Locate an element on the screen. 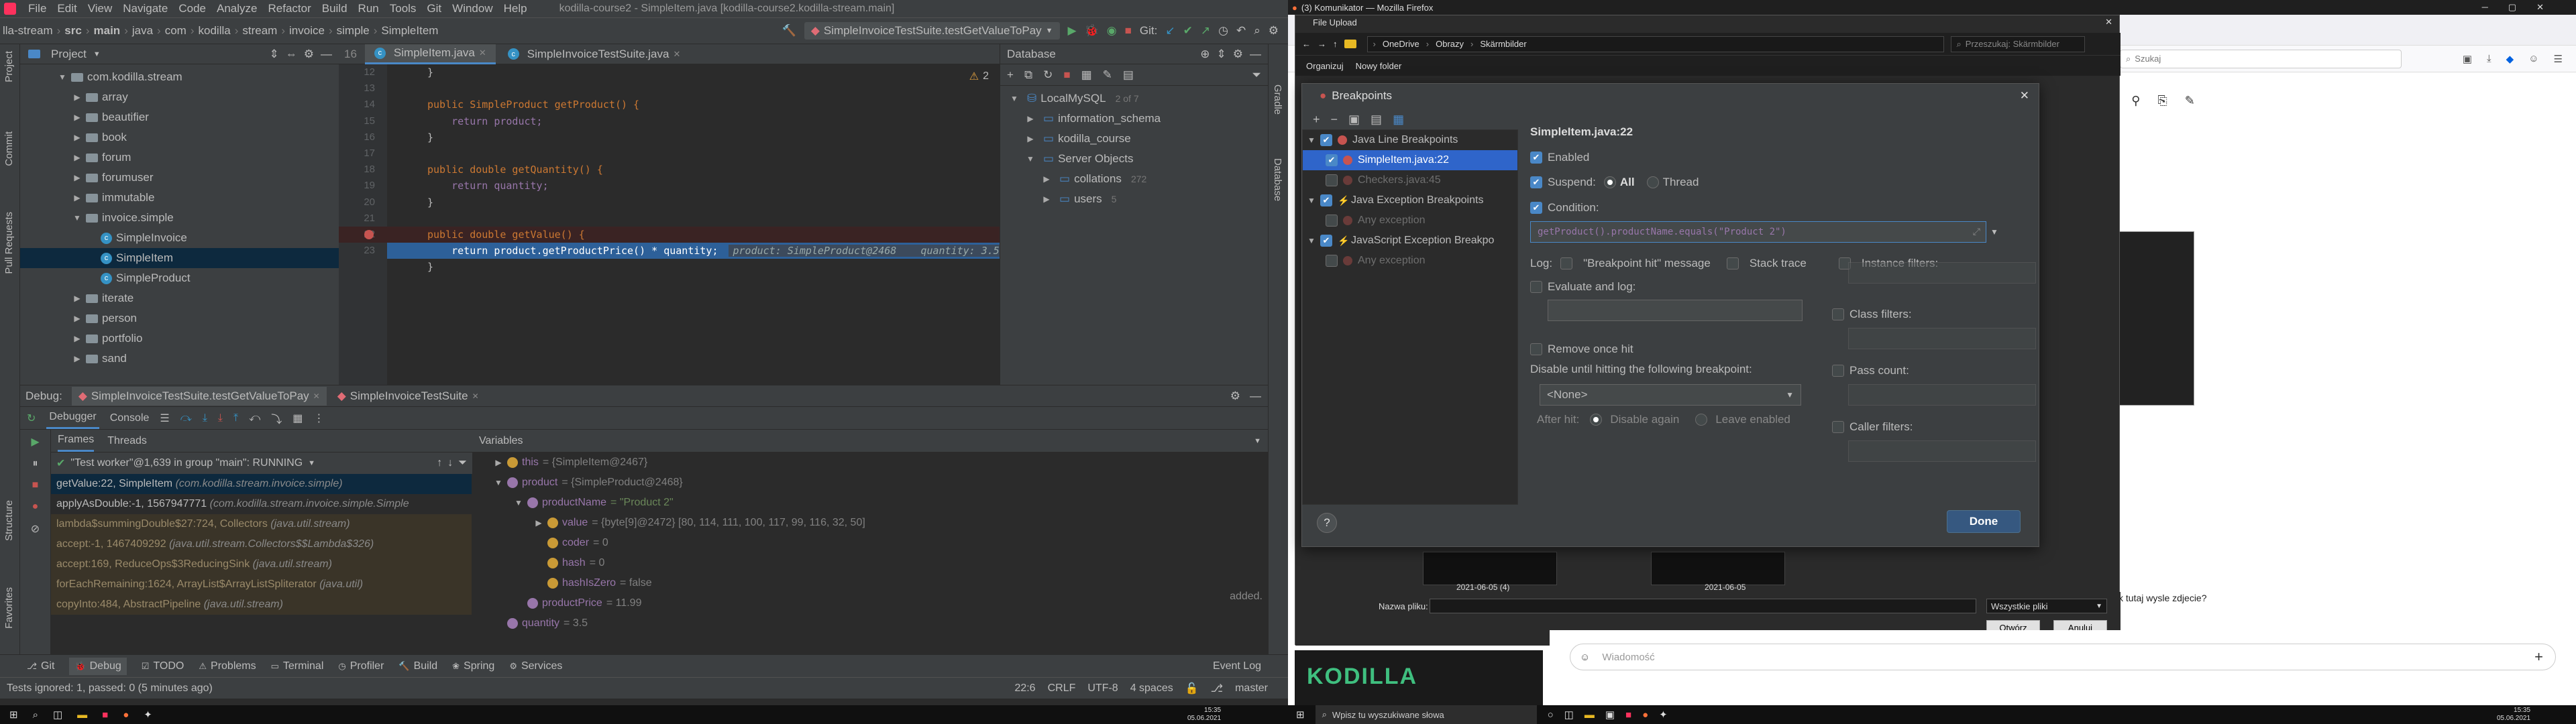  git-update-icon: ↙ is located at coordinates (1170, 31).